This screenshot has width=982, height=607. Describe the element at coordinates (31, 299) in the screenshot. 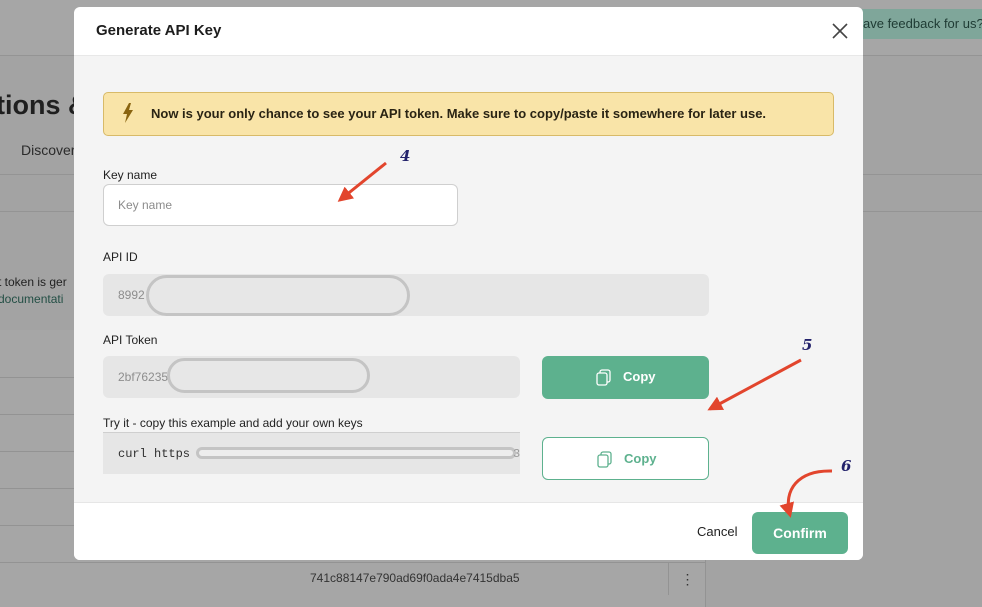

I see `documentation-link: documentati` at that location.